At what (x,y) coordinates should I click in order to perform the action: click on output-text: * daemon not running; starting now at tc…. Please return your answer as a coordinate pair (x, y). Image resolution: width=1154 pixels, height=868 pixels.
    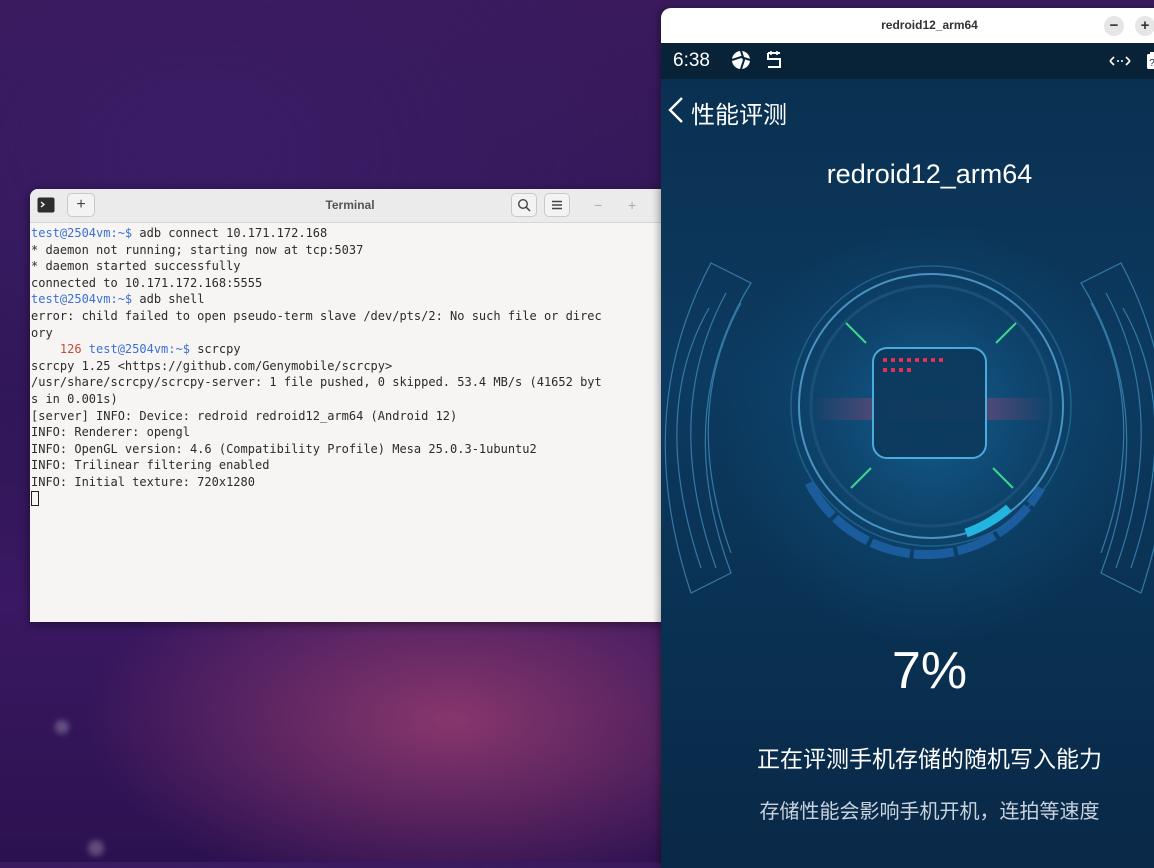
    Looking at the image, I should click on (197, 249).